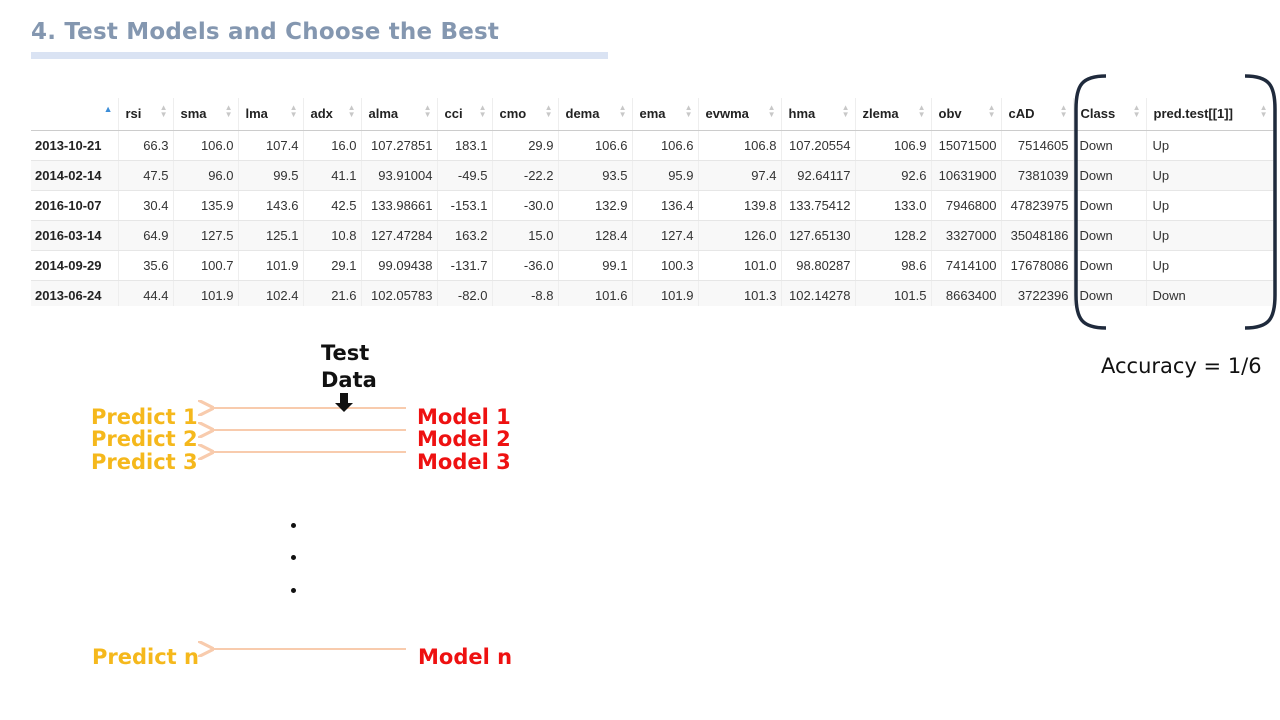 This screenshot has height=720, width=1280. I want to click on predict-n-label: Predict n, so click(145, 657).